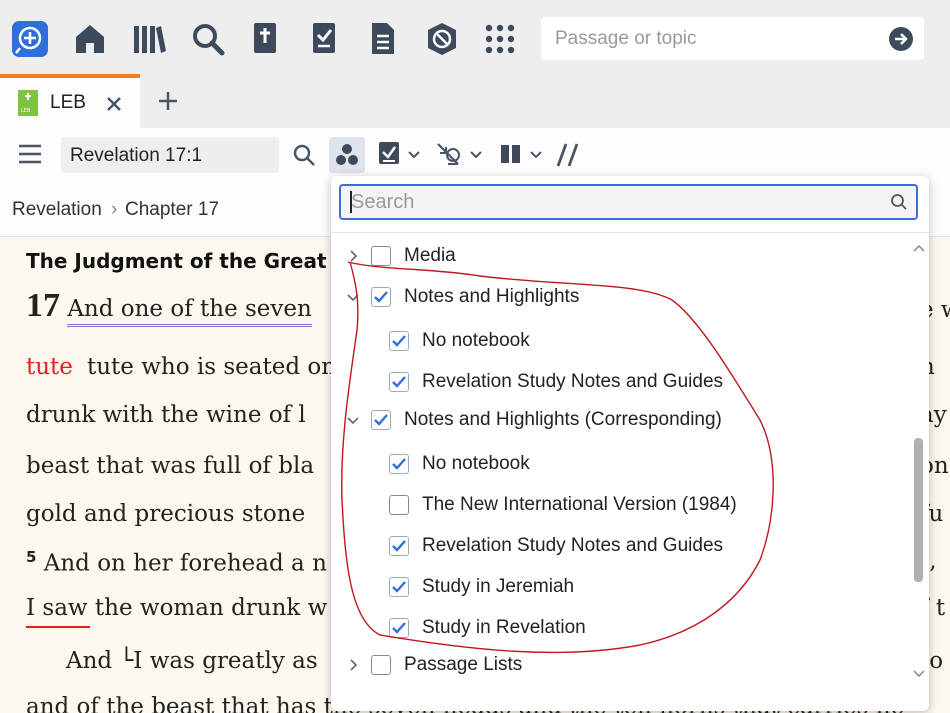 This screenshot has width=950, height=713. Describe the element at coordinates (58, 627) in the screenshot. I see `highlight-underline` at that location.